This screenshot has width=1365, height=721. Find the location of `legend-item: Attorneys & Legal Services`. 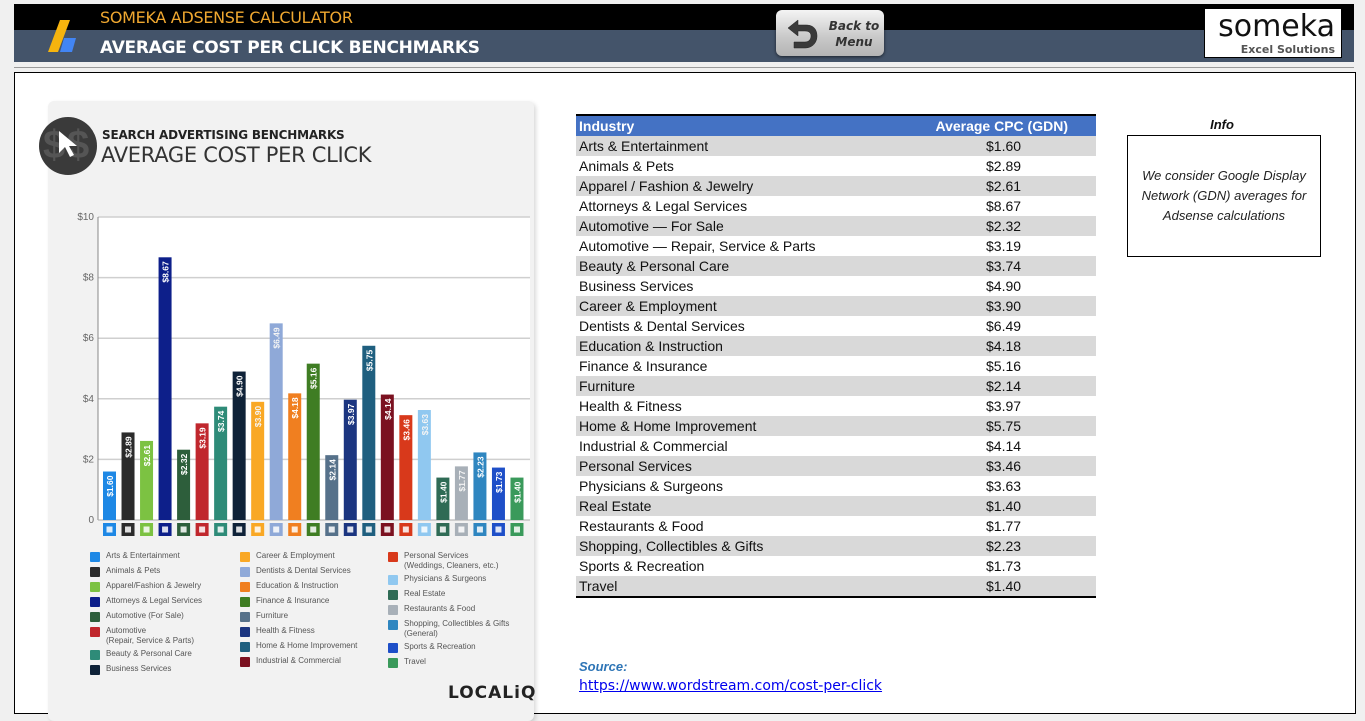

legend-item: Attorneys & Legal Services is located at coordinates (165, 603).